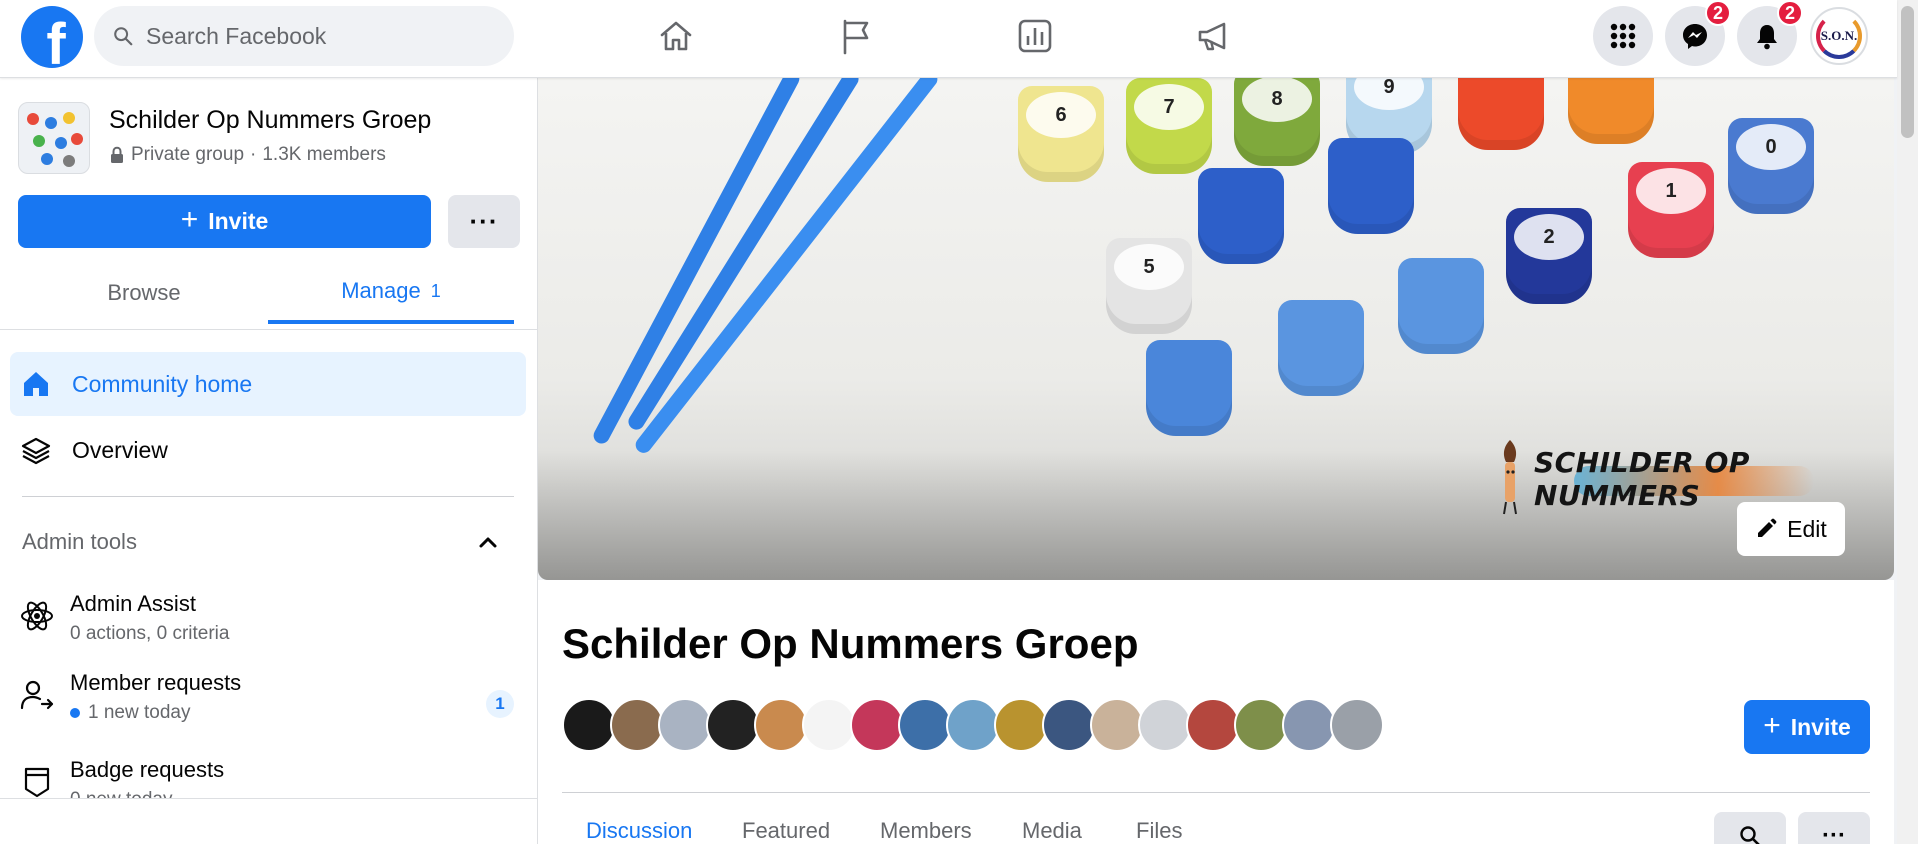 The width and height of the screenshot is (1918, 844). Describe the element at coordinates (37, 616) in the screenshot. I see `admin-assist-icon` at that location.